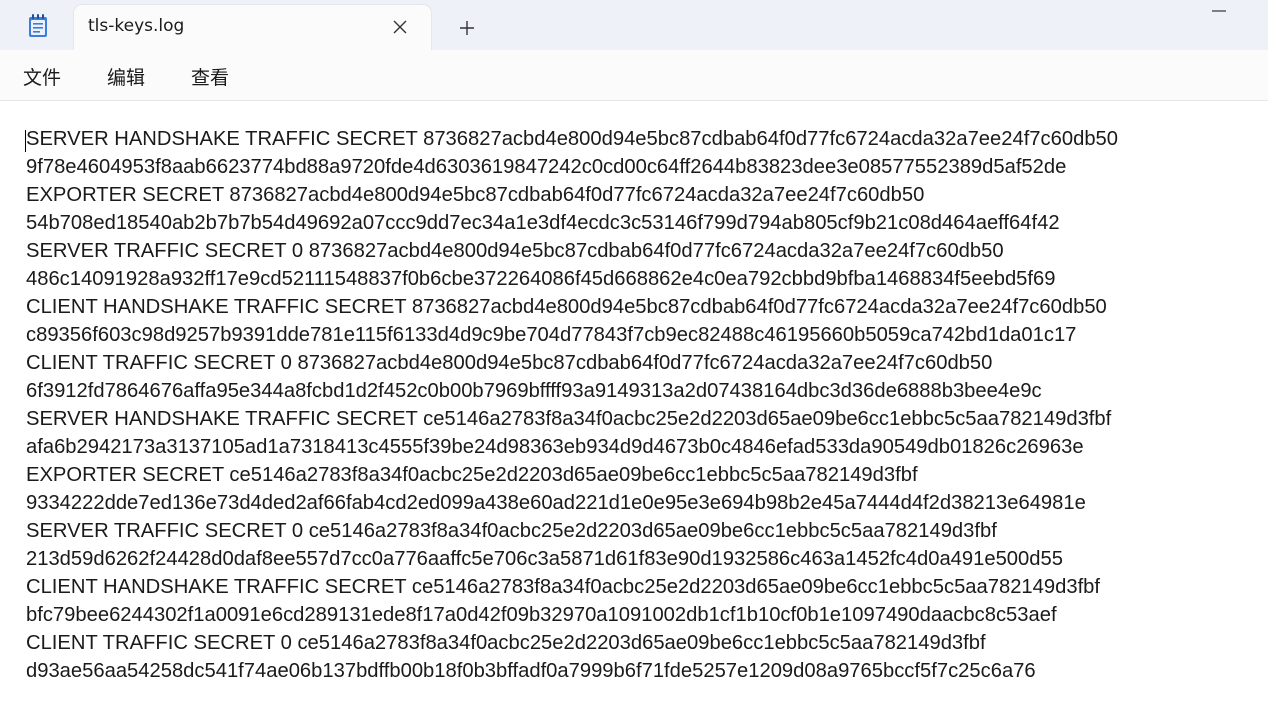 The height and width of the screenshot is (706, 1268). Describe the element at coordinates (252, 28) in the screenshot. I see `tab-active: tls-keys.log` at that location.